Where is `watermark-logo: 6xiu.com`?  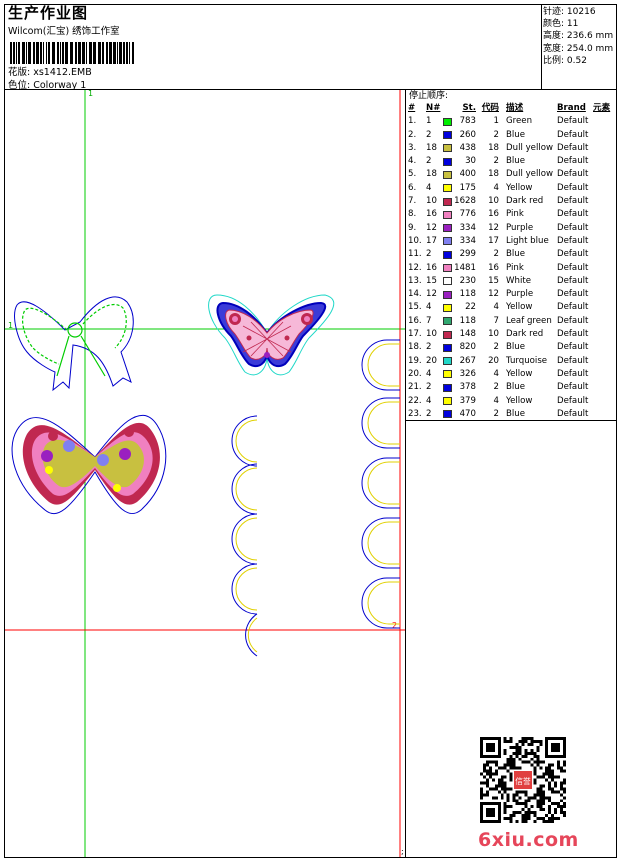 watermark-logo: 6xiu.com is located at coordinates (528, 840).